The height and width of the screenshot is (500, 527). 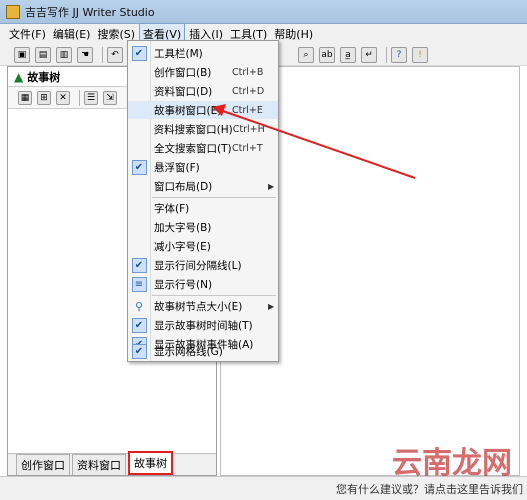 What do you see at coordinates (19, 76) in the screenshot?
I see `tree-icon: ▲` at bounding box center [19, 76].